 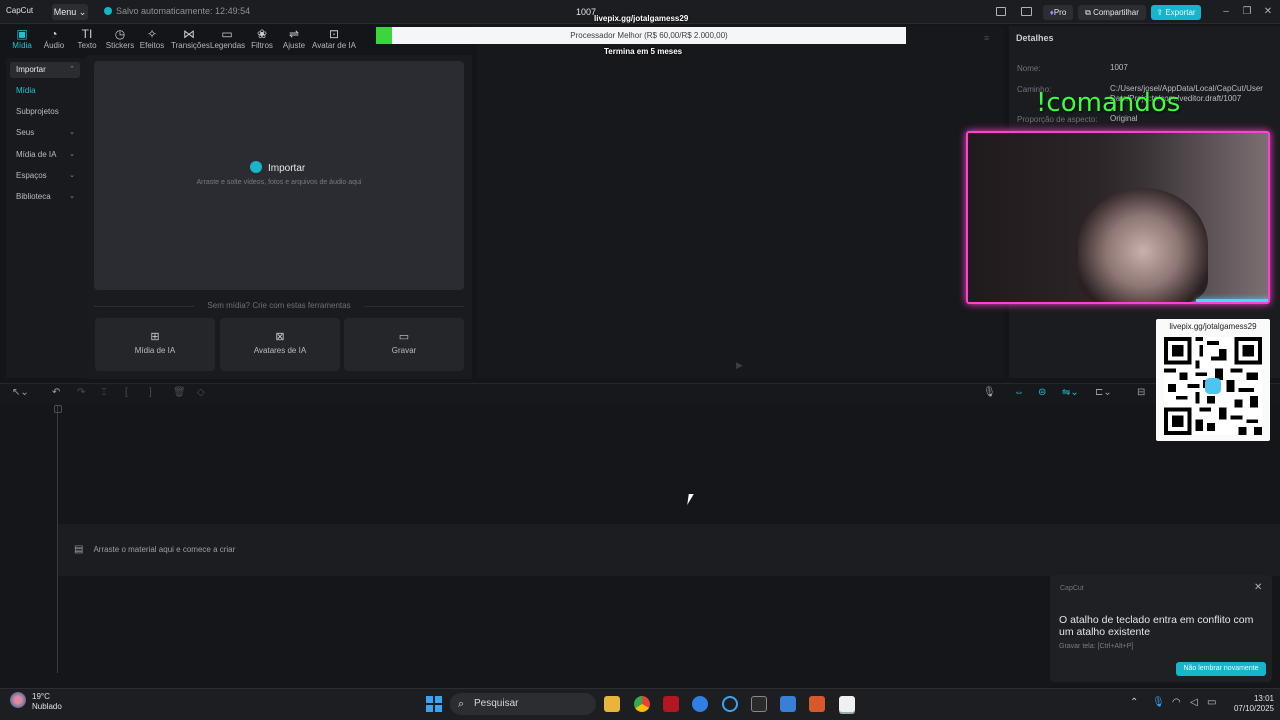 I want to click on chrome-icon, so click(x=642, y=704).